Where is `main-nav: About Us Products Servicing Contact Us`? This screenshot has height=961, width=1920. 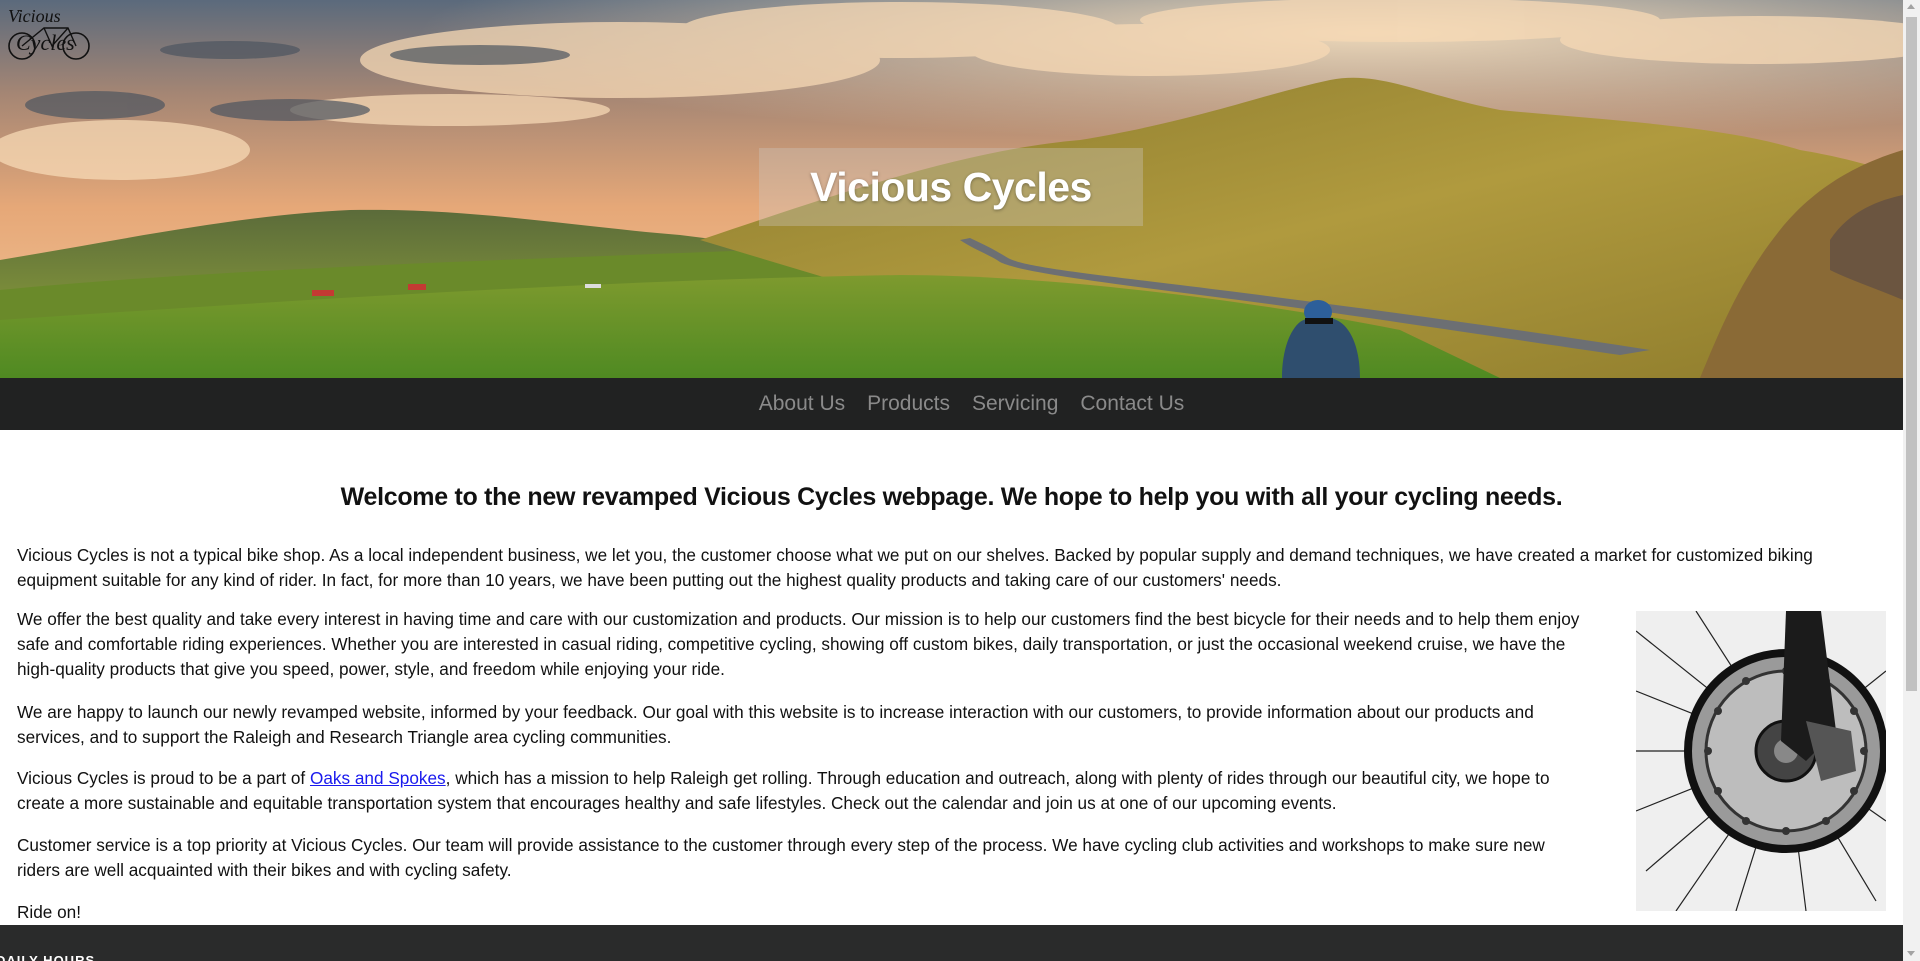 main-nav: About Us Products Servicing Contact Us is located at coordinates (951, 404).